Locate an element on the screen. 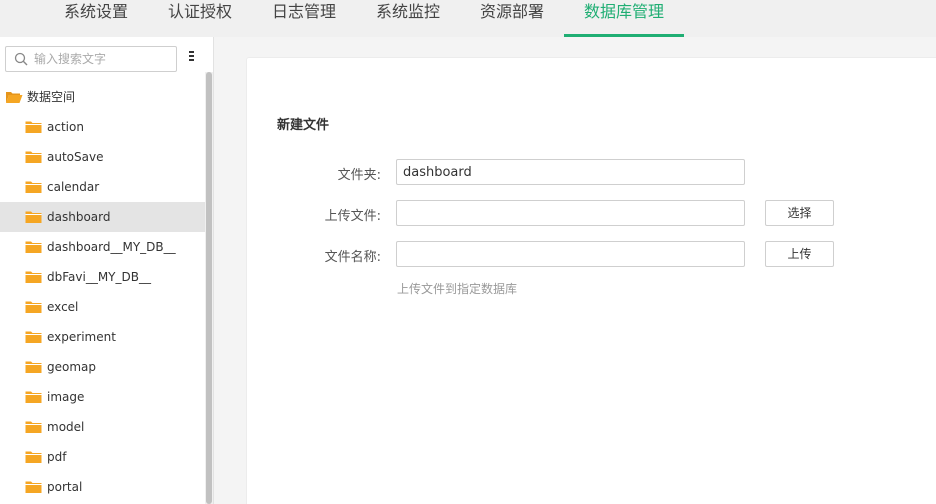 The image size is (936, 504). tree-item-label: image is located at coordinates (66, 397).